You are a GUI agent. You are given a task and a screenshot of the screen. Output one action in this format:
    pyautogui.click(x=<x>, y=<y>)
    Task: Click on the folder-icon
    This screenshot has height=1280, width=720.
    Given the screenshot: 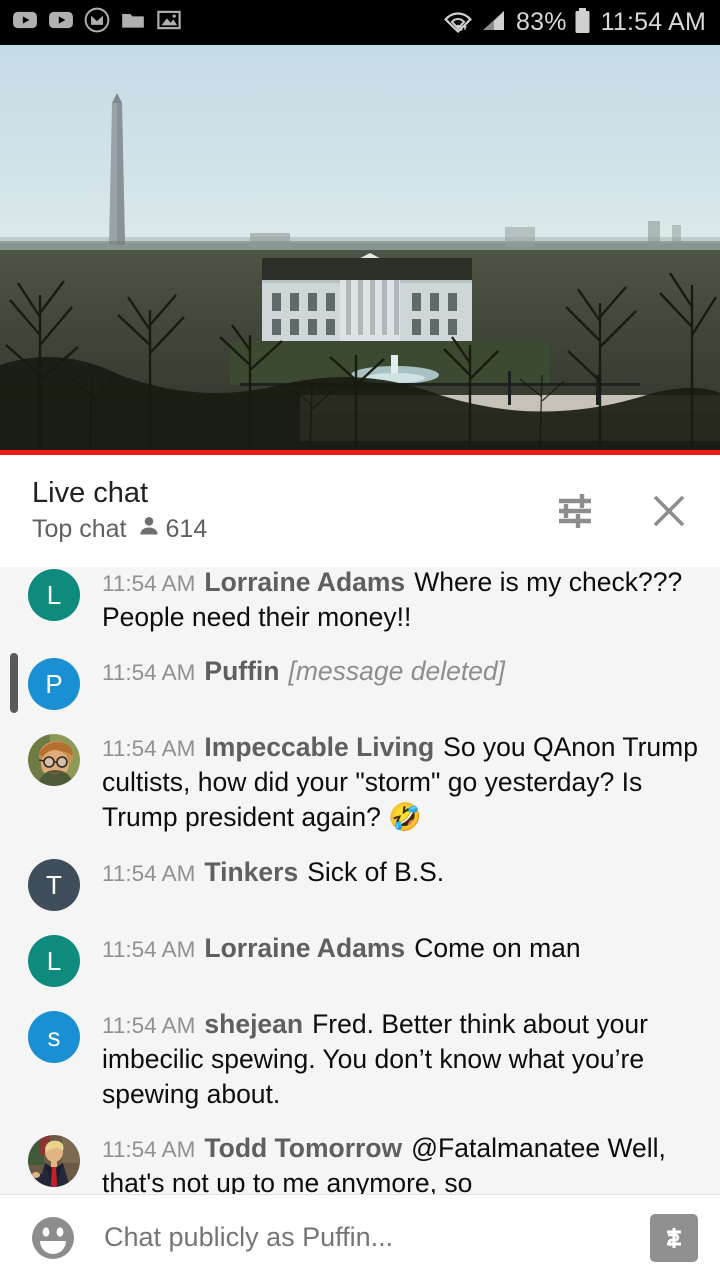 What is the action you would take?
    pyautogui.click(x=133, y=22)
    